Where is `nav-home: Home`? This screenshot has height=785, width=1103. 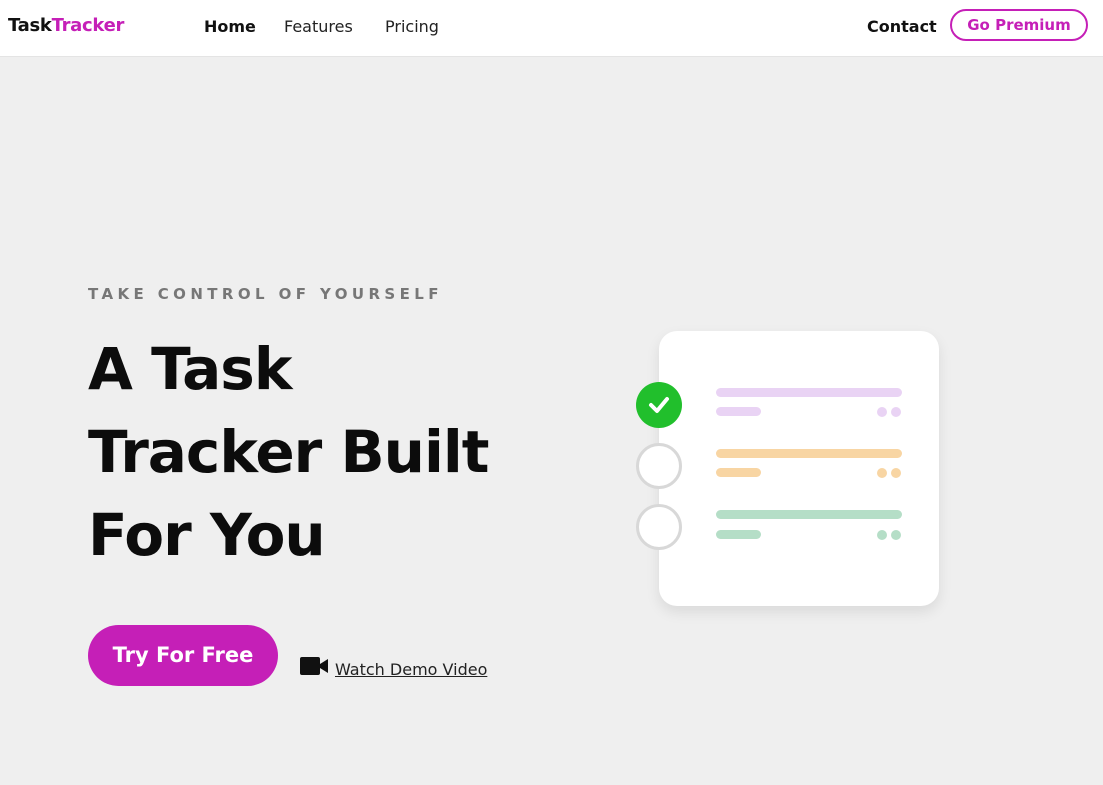
nav-home: Home is located at coordinates (230, 26).